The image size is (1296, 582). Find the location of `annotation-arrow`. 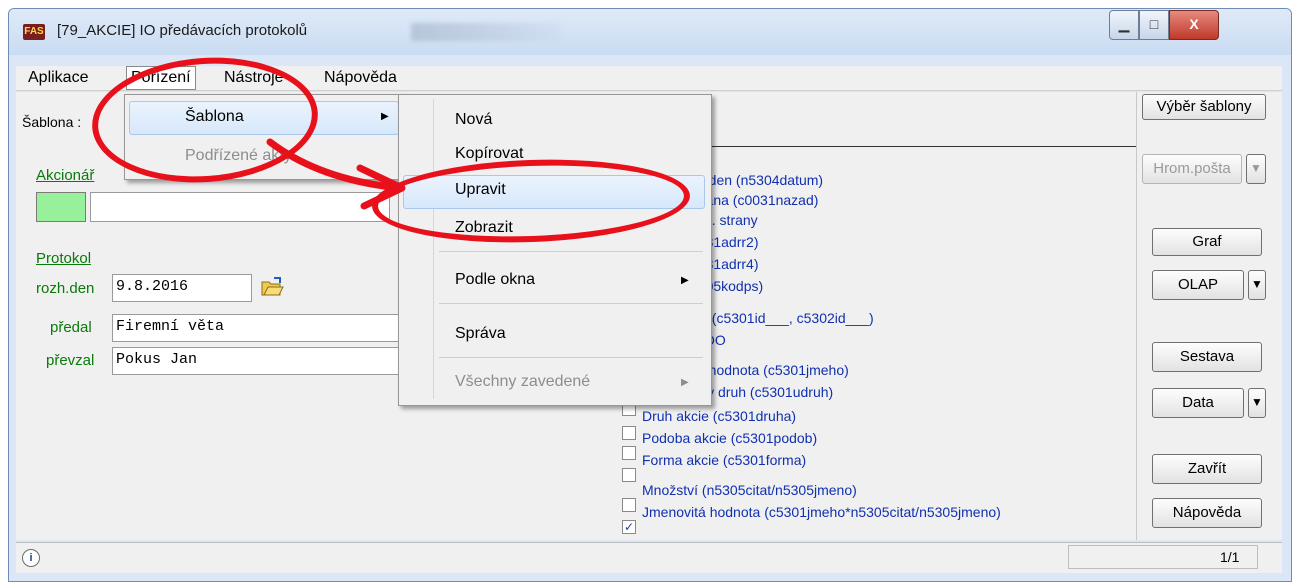

annotation-arrow is located at coordinates (336, 174).